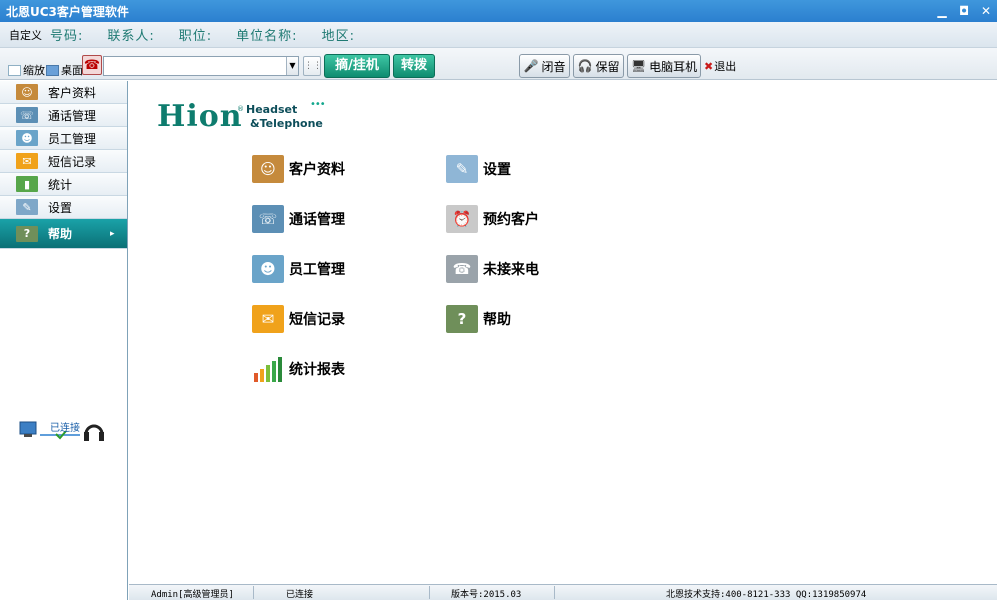 The image size is (997, 600). What do you see at coordinates (462, 269) in the screenshot?
I see `missed-call-icon: ☎` at bounding box center [462, 269].